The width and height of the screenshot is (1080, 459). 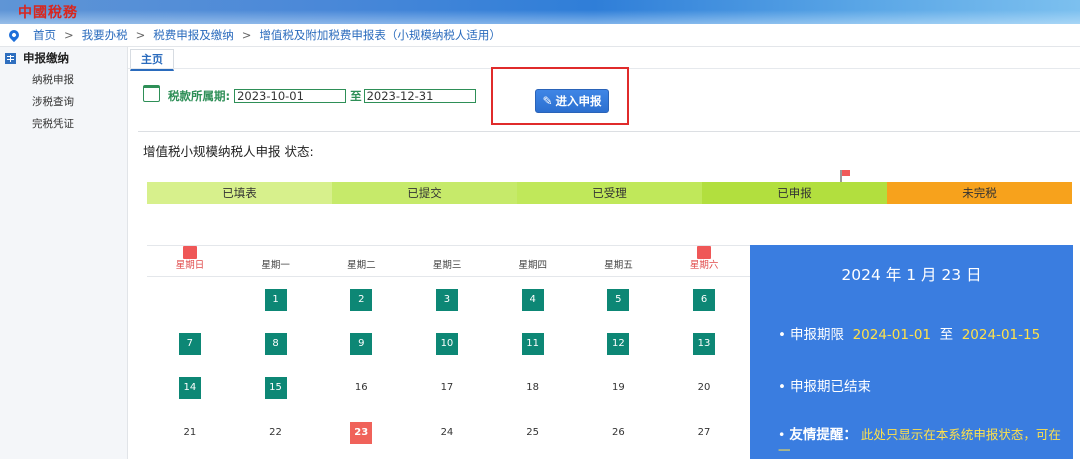 What do you see at coordinates (275, 300) in the screenshot?
I see `calendar-day: 1` at bounding box center [275, 300].